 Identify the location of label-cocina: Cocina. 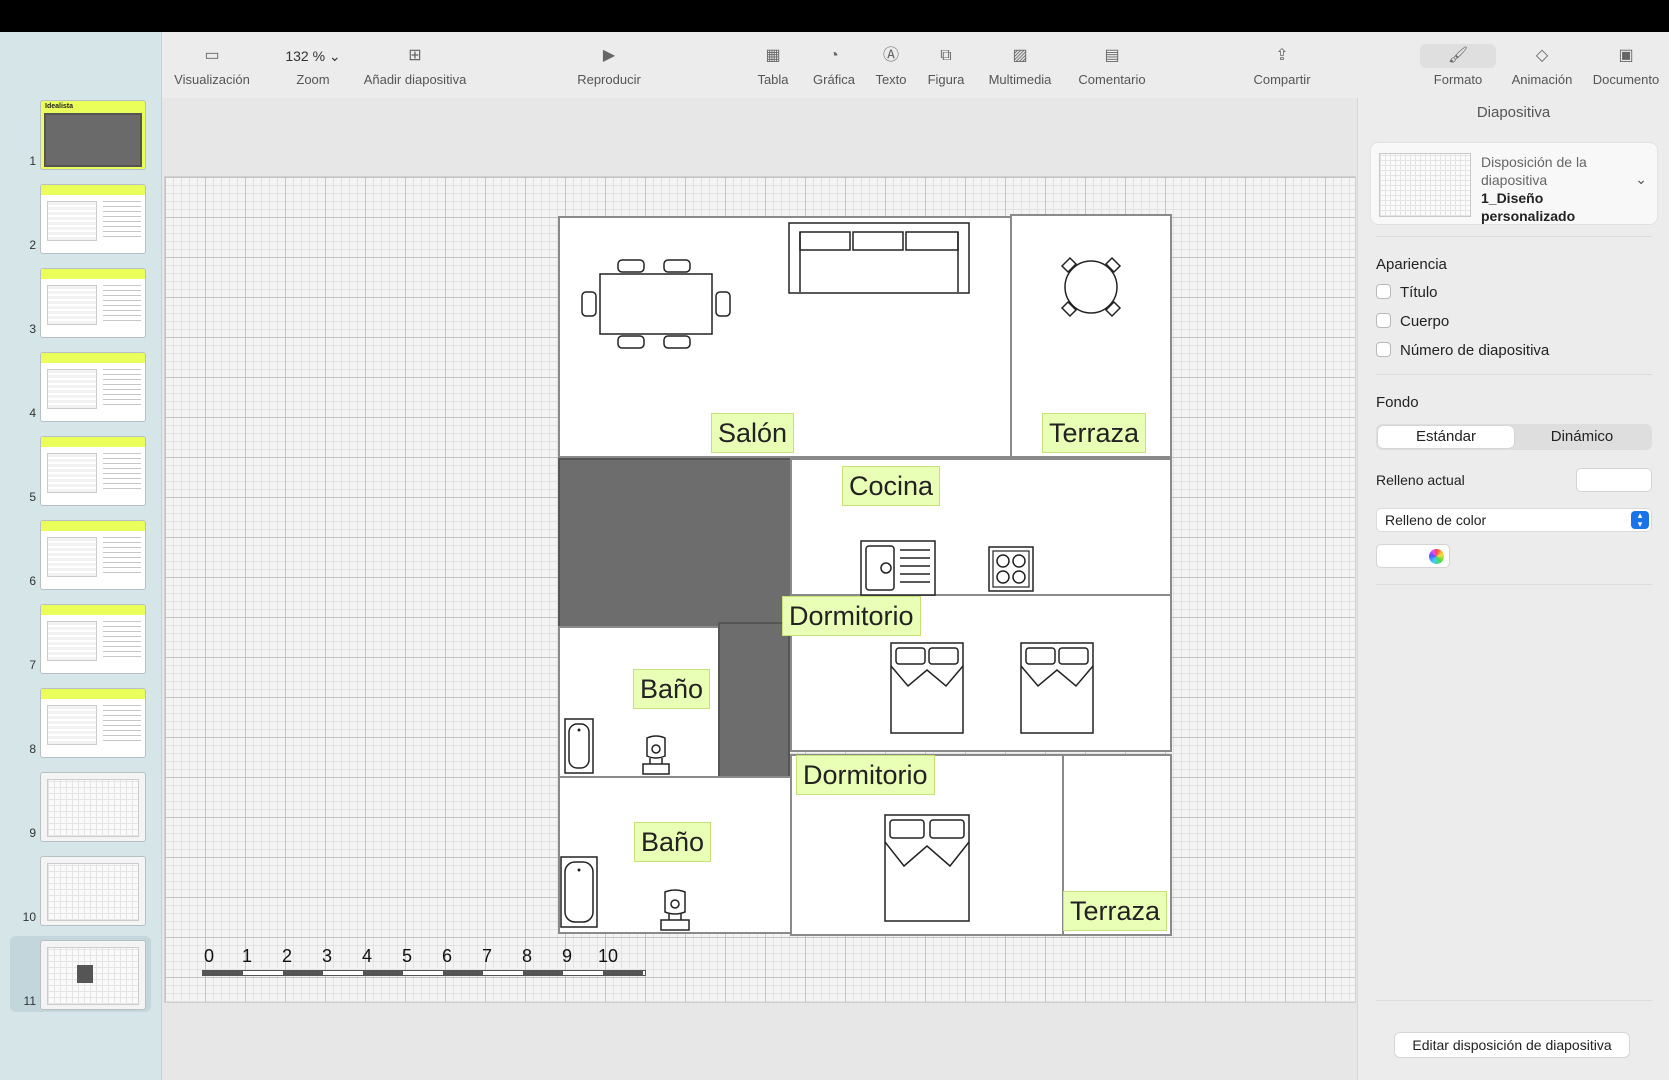
(891, 486).